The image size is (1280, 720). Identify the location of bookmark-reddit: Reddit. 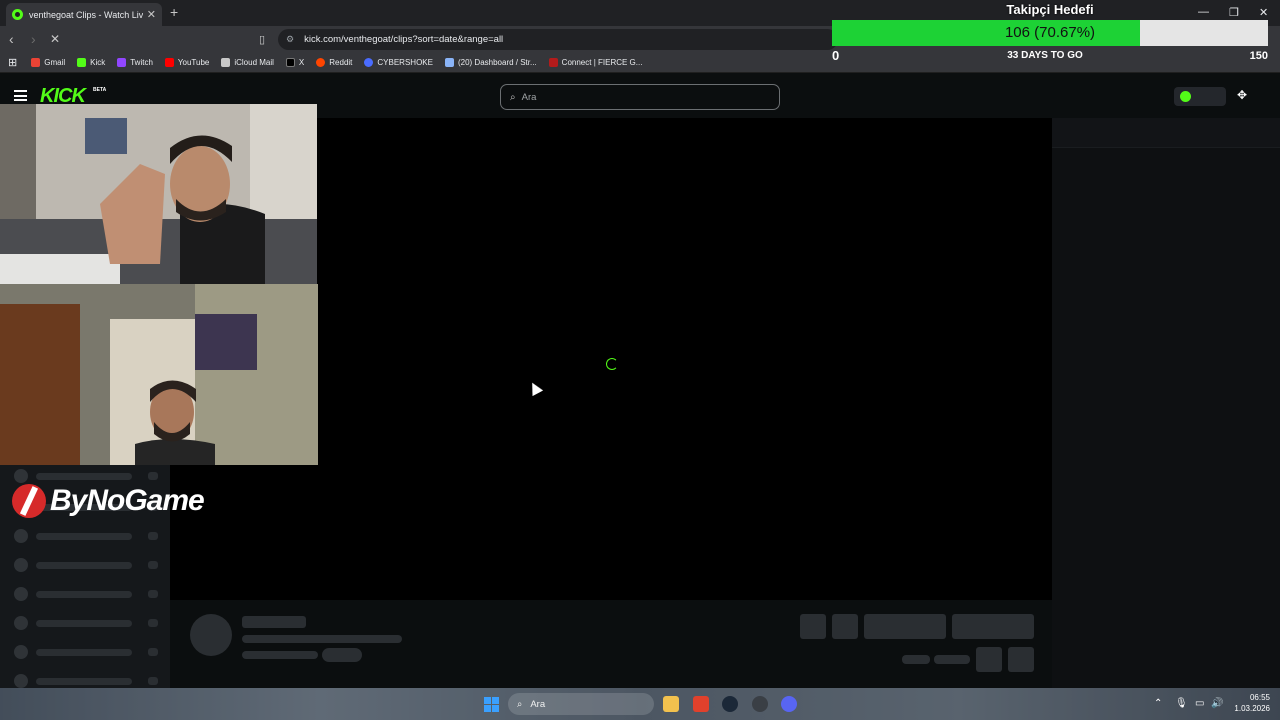
(334, 62).